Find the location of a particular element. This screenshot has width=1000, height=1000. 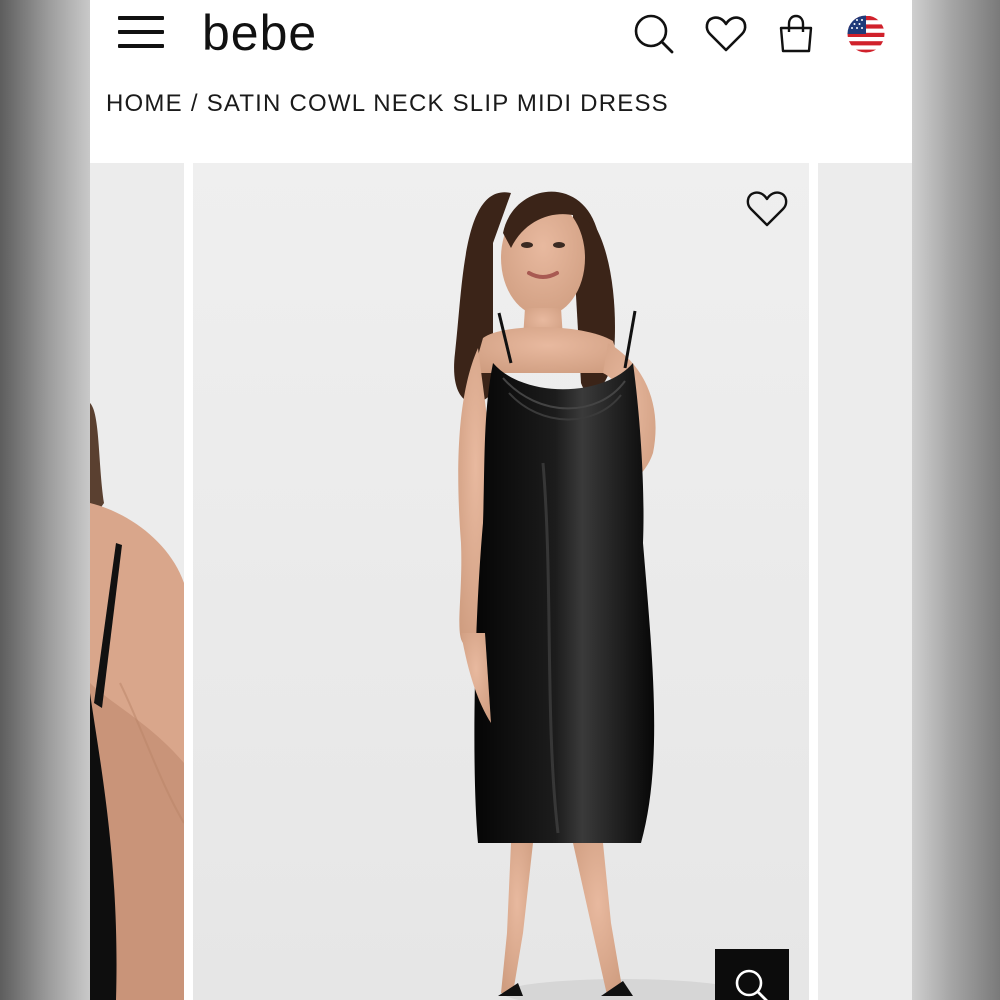

right-blurred-backdrop is located at coordinates (956, 500).